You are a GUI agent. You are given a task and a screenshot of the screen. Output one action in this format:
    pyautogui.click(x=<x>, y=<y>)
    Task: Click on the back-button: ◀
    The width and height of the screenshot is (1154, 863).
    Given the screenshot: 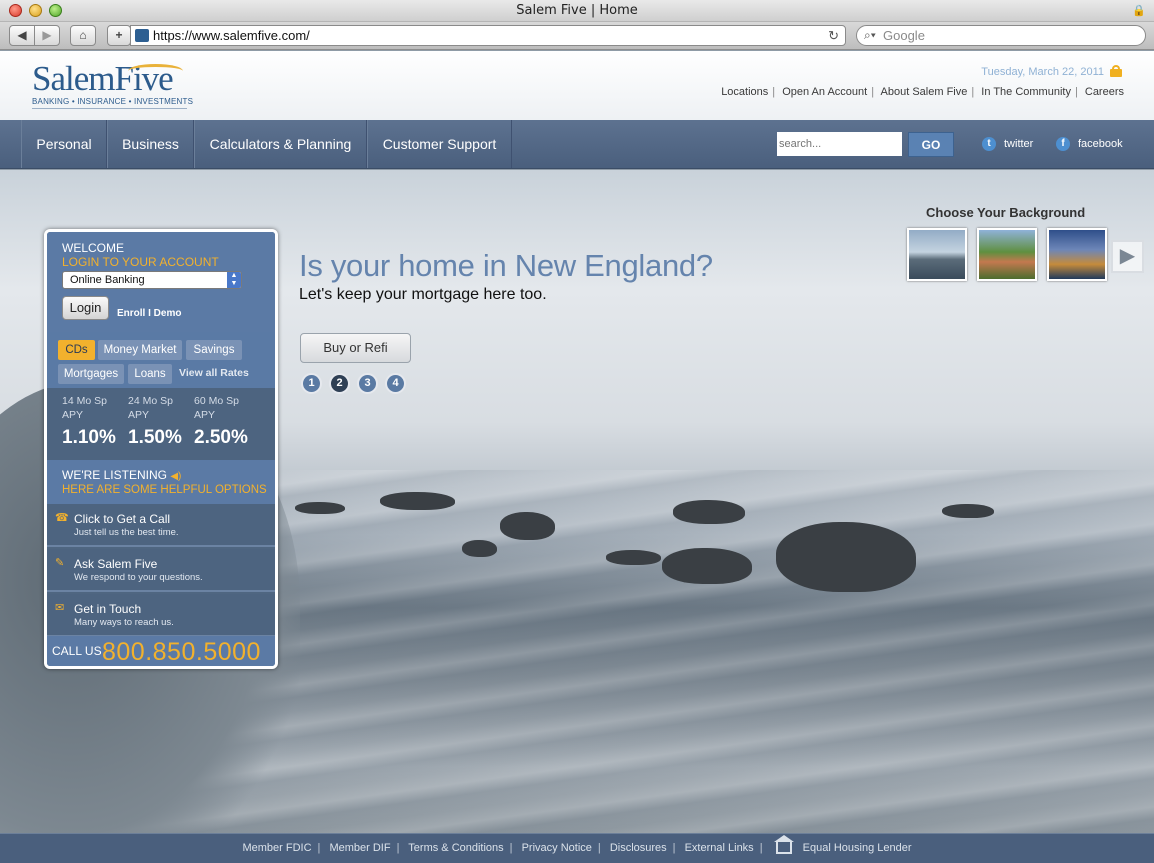 What is the action you would take?
    pyautogui.click(x=22, y=35)
    